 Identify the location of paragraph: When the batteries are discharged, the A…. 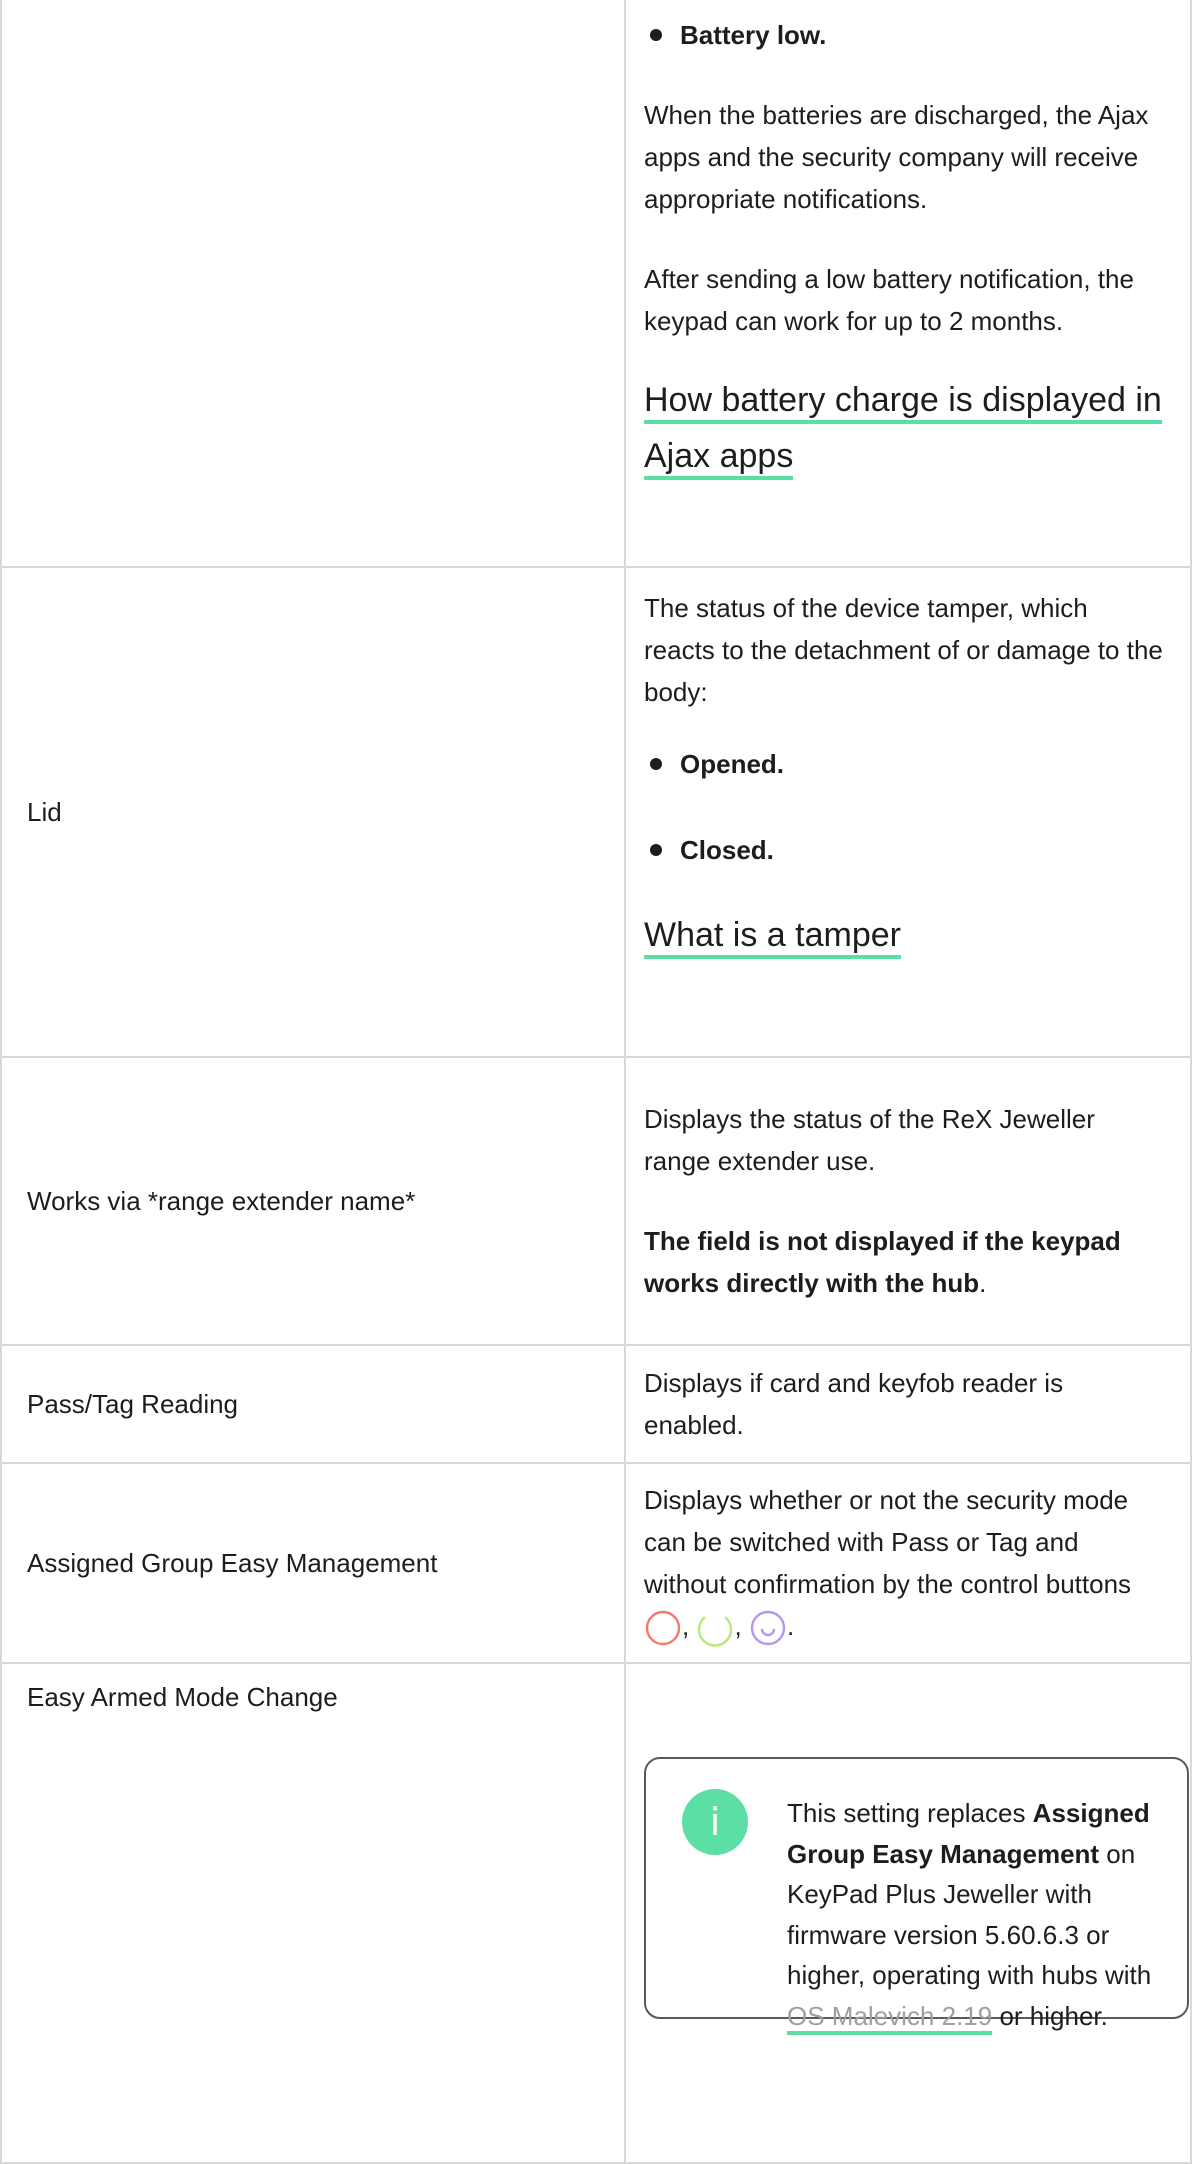
(896, 157).